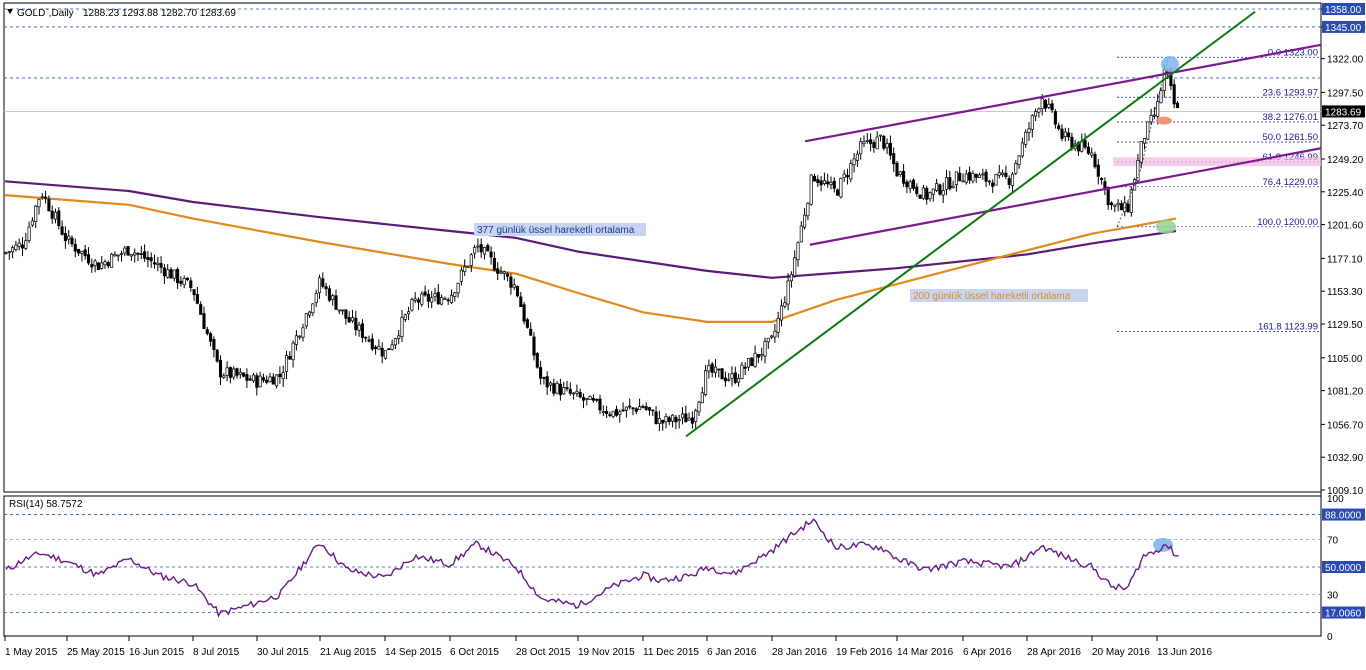  What do you see at coordinates (1345, 392) in the screenshot?
I see `price-tick-label: 1081.20` at bounding box center [1345, 392].